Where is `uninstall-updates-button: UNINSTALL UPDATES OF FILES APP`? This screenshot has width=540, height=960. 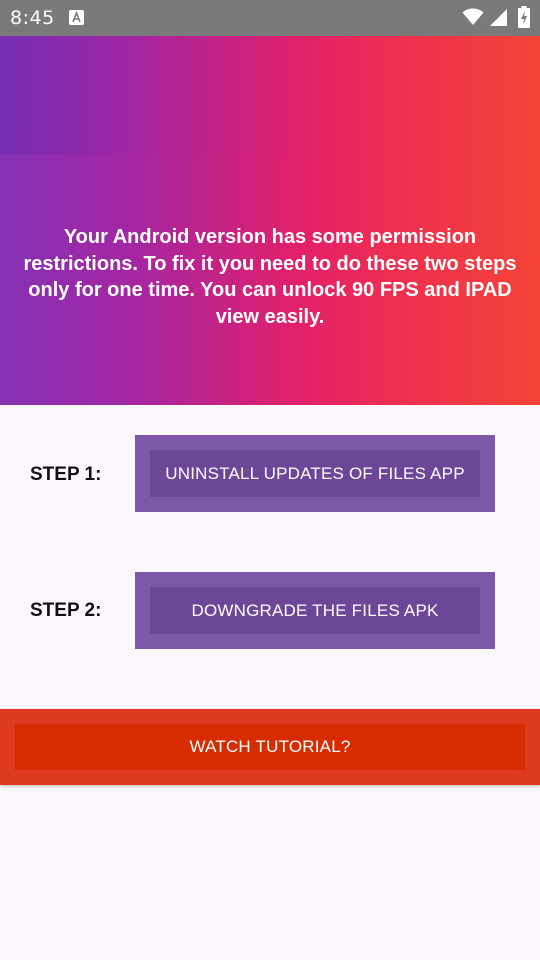 uninstall-updates-button: UNINSTALL UPDATES OF FILES APP is located at coordinates (315, 473).